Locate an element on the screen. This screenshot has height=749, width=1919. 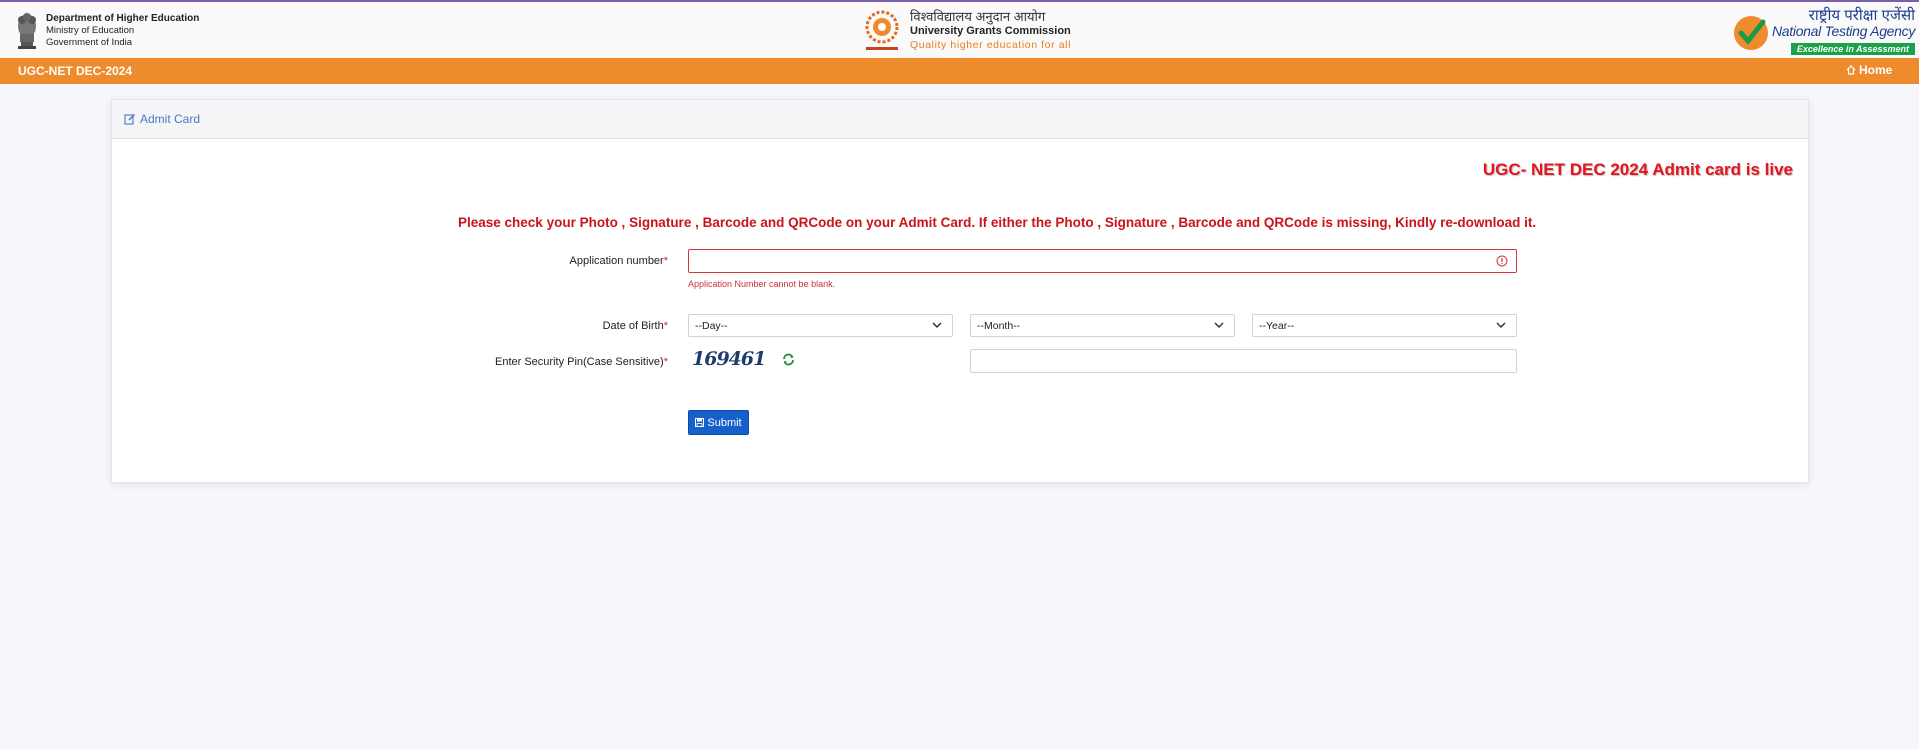
dob-month-value: --Month-- is located at coordinates (999, 326).